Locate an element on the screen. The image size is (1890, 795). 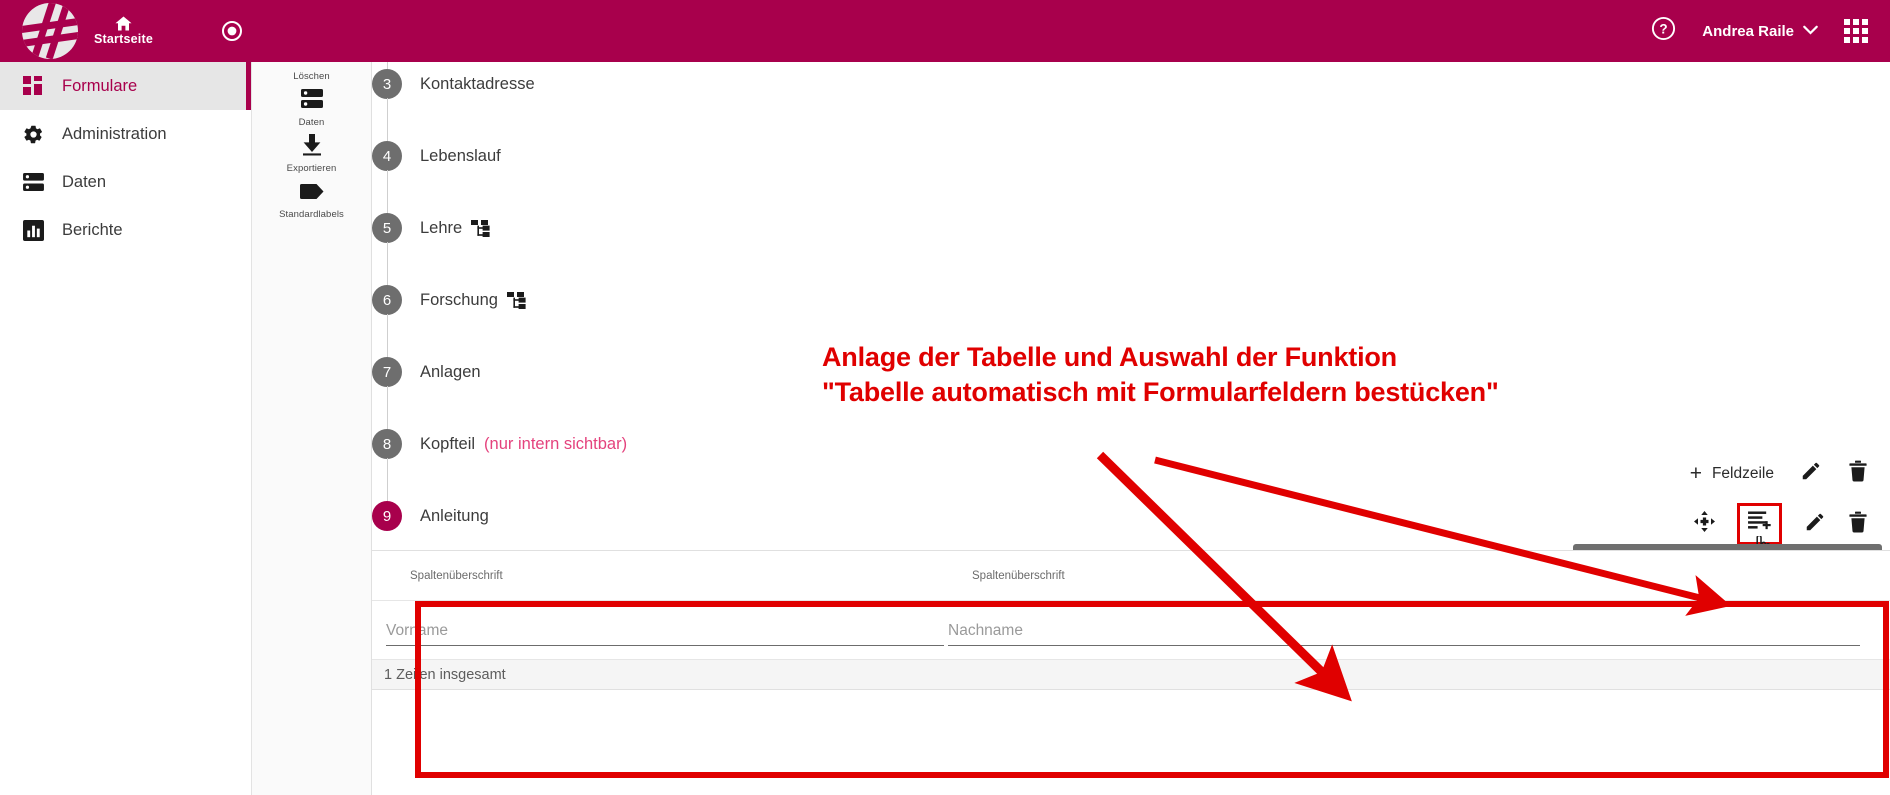
toolbar-item-label: Standardlabels is located at coordinates (311, 214).